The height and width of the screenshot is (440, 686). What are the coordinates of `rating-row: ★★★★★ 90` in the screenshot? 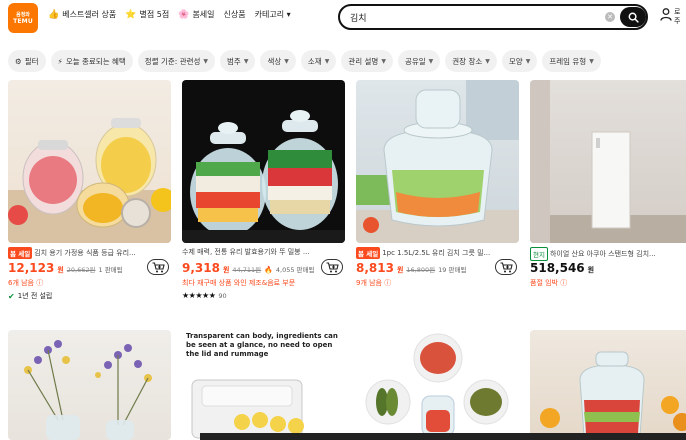 It's located at (204, 295).